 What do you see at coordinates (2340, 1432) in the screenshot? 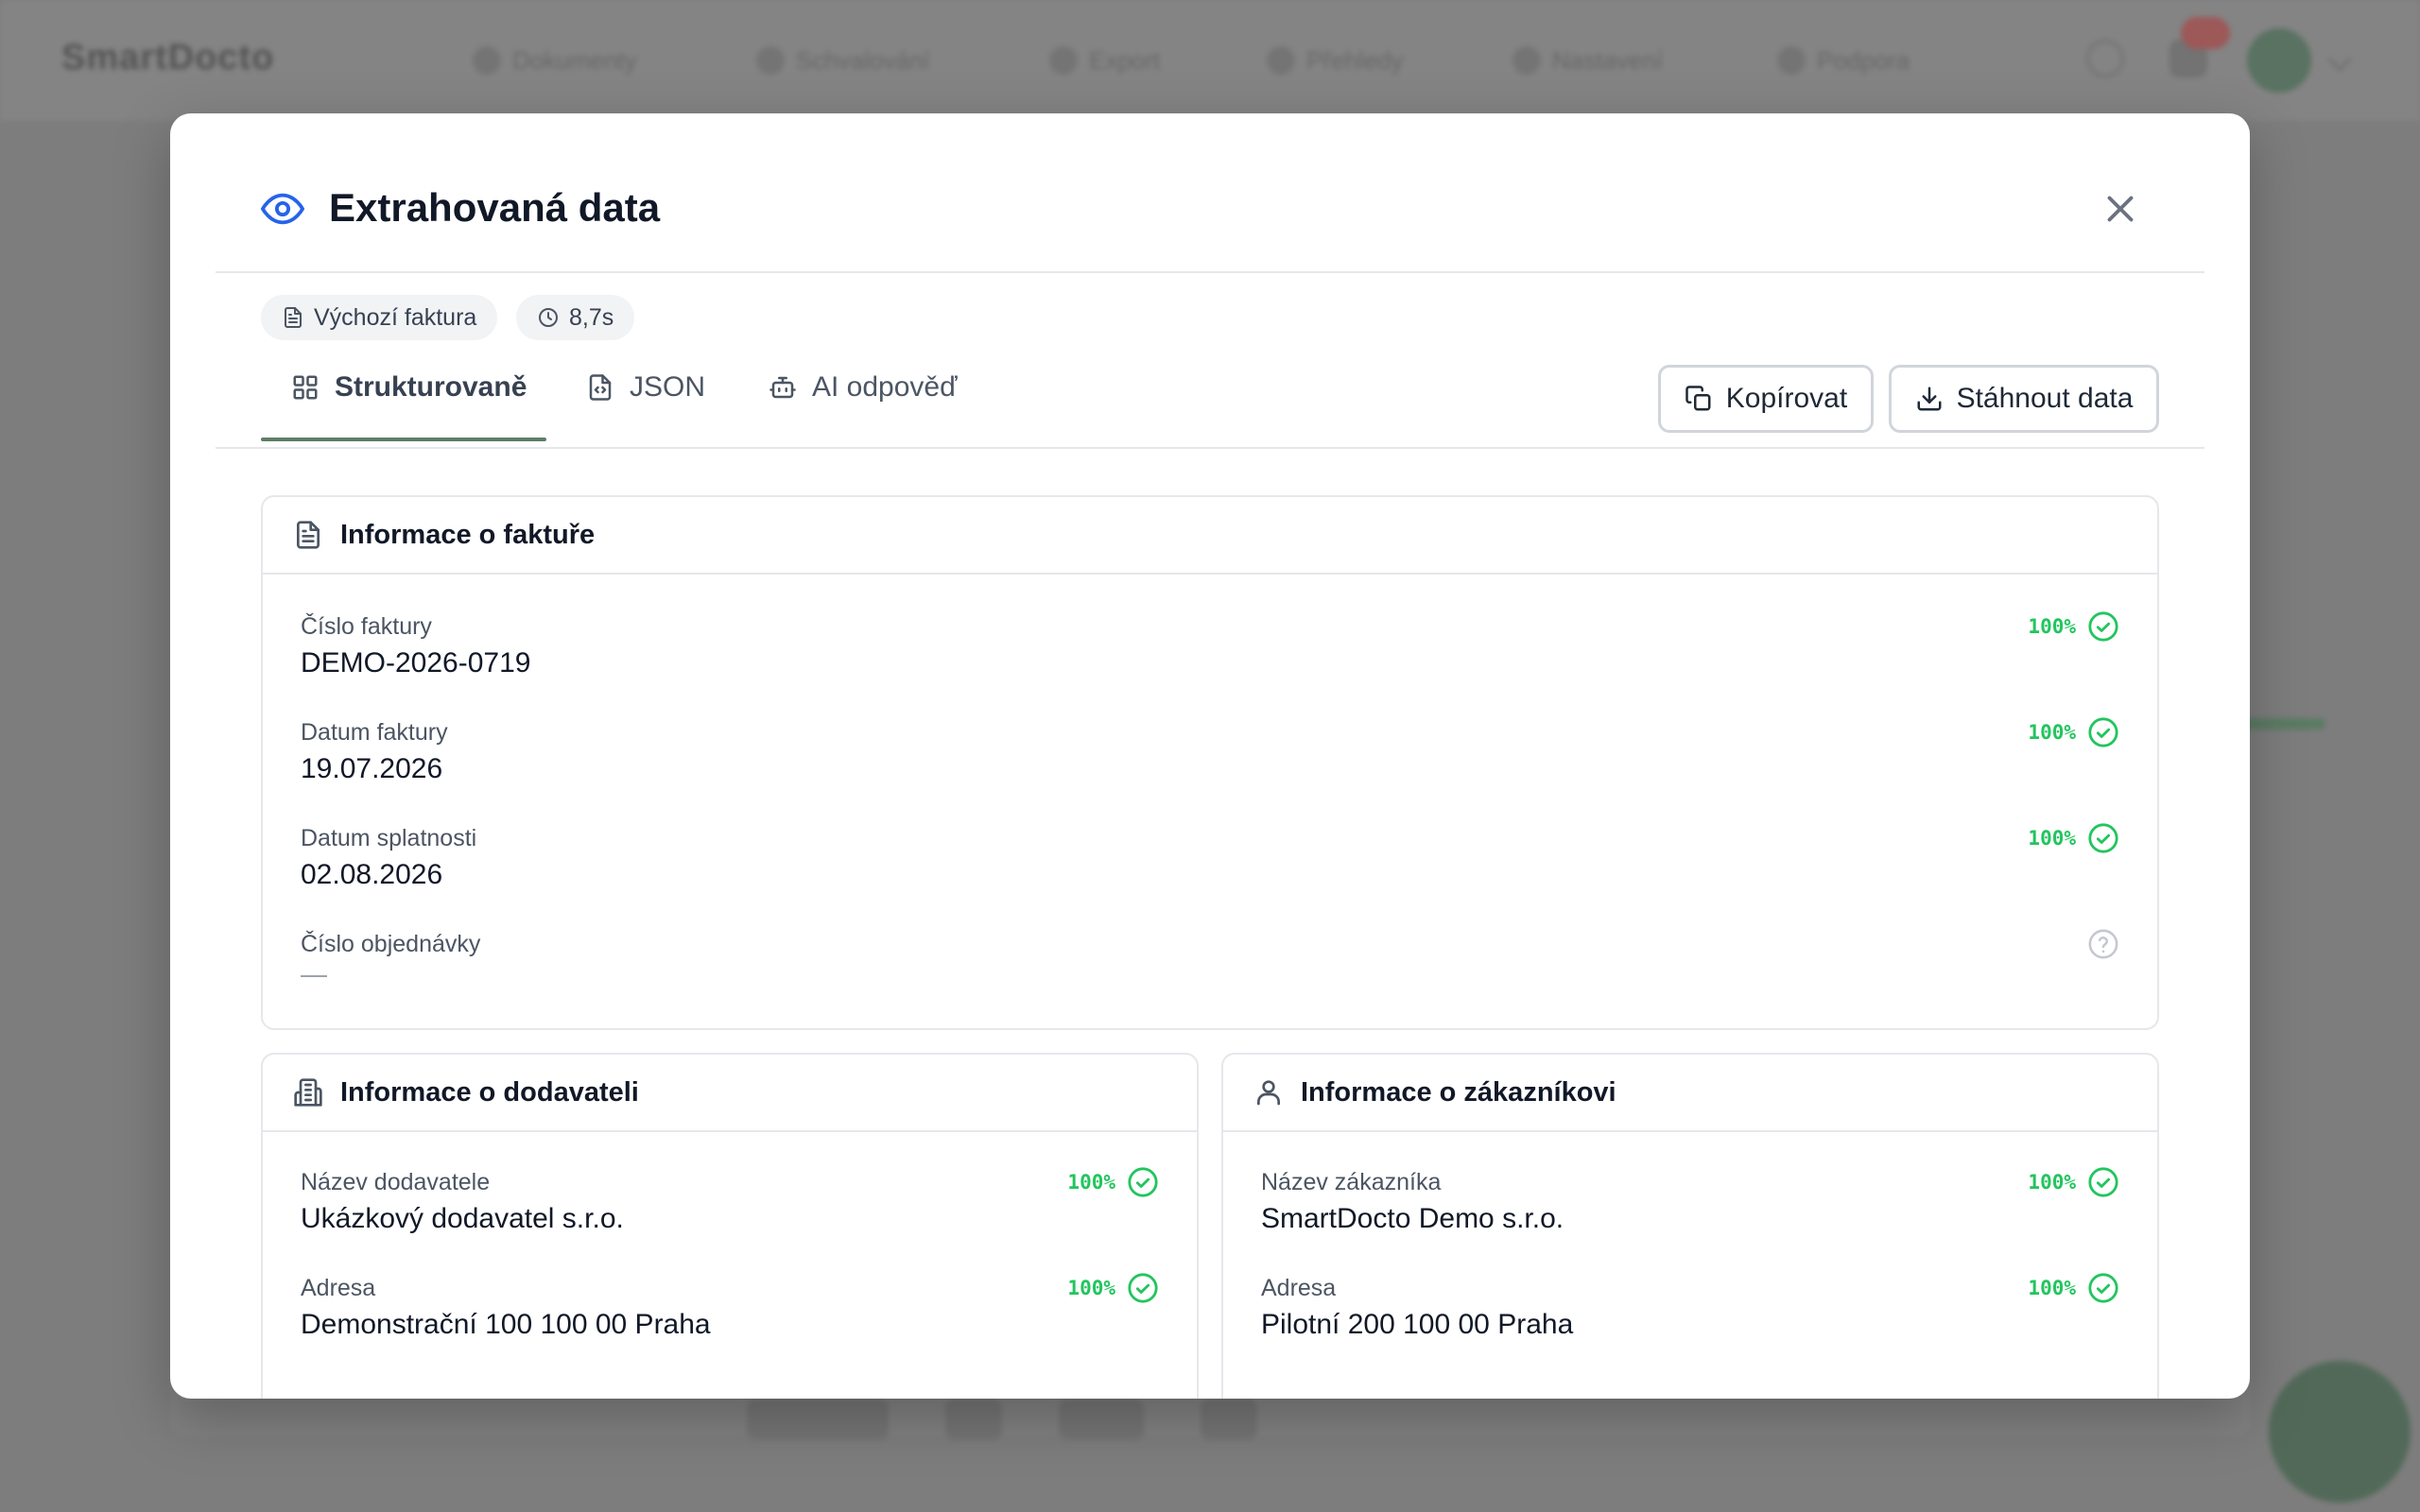
I see `background-chat-fab` at bounding box center [2340, 1432].